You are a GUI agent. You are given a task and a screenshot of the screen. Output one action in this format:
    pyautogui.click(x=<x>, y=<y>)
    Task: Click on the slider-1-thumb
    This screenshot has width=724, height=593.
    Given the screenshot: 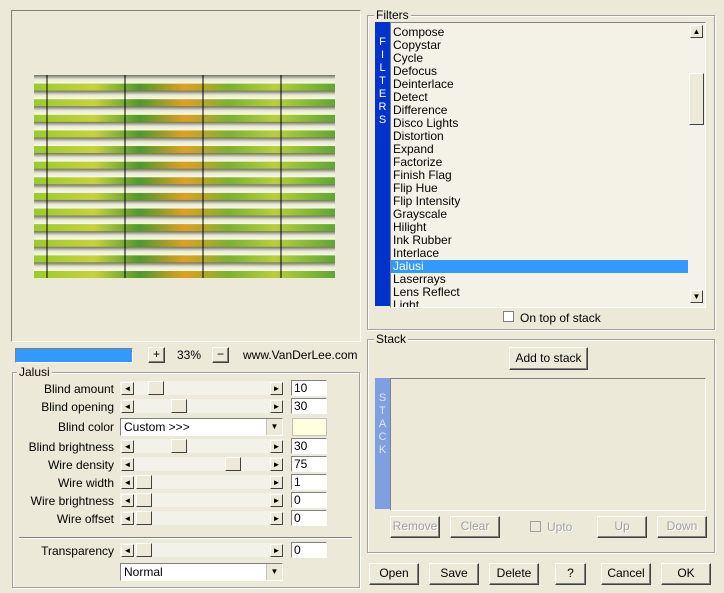 What is the action you would take?
    pyautogui.click(x=179, y=406)
    